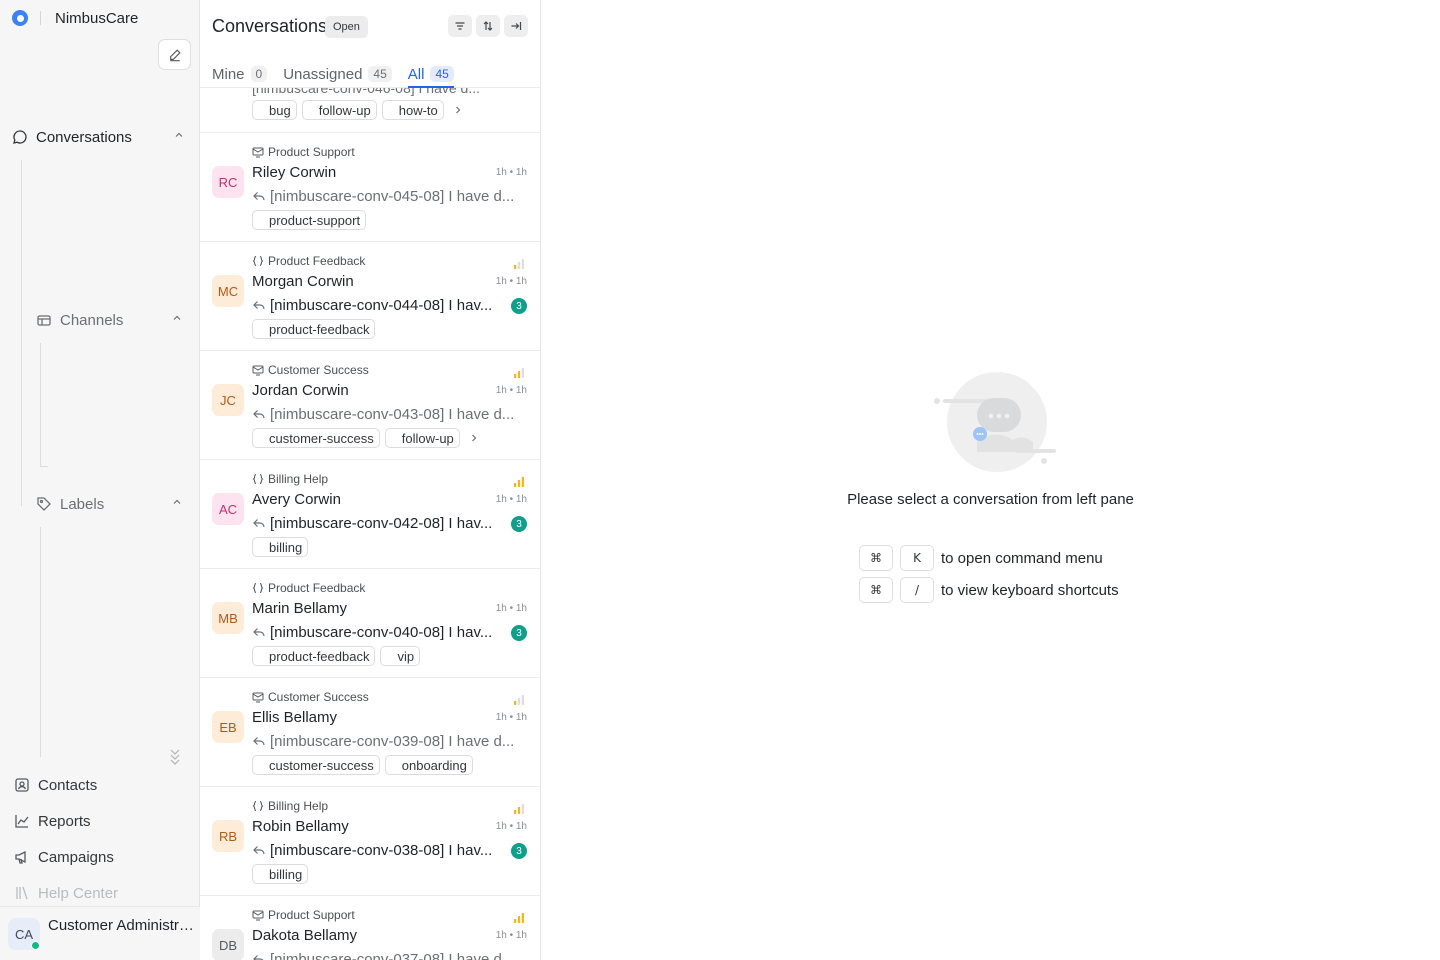  What do you see at coordinates (516, 26) in the screenshot?
I see `collapse-panel-button` at bounding box center [516, 26].